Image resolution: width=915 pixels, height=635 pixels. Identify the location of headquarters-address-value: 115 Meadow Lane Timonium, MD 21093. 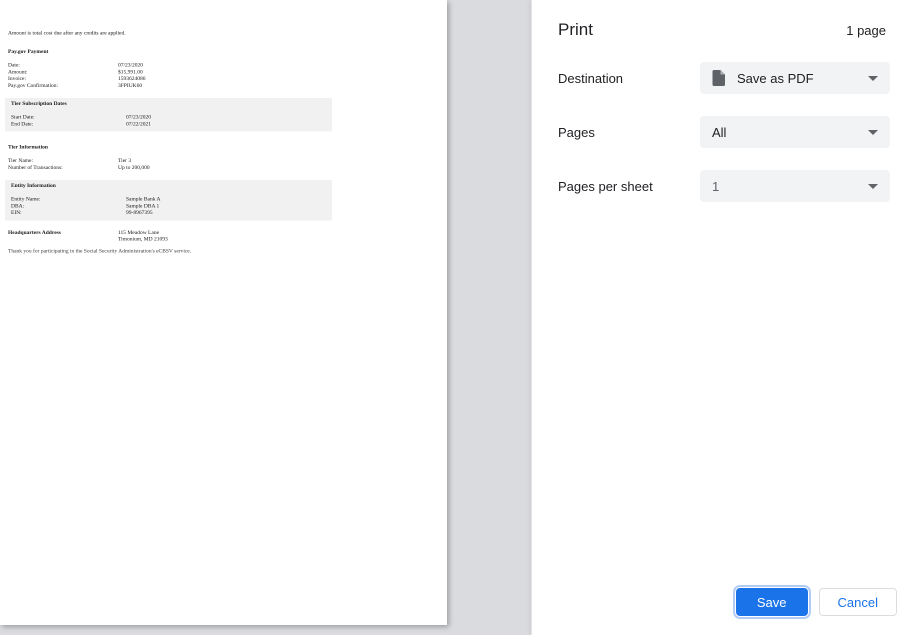
(143, 236).